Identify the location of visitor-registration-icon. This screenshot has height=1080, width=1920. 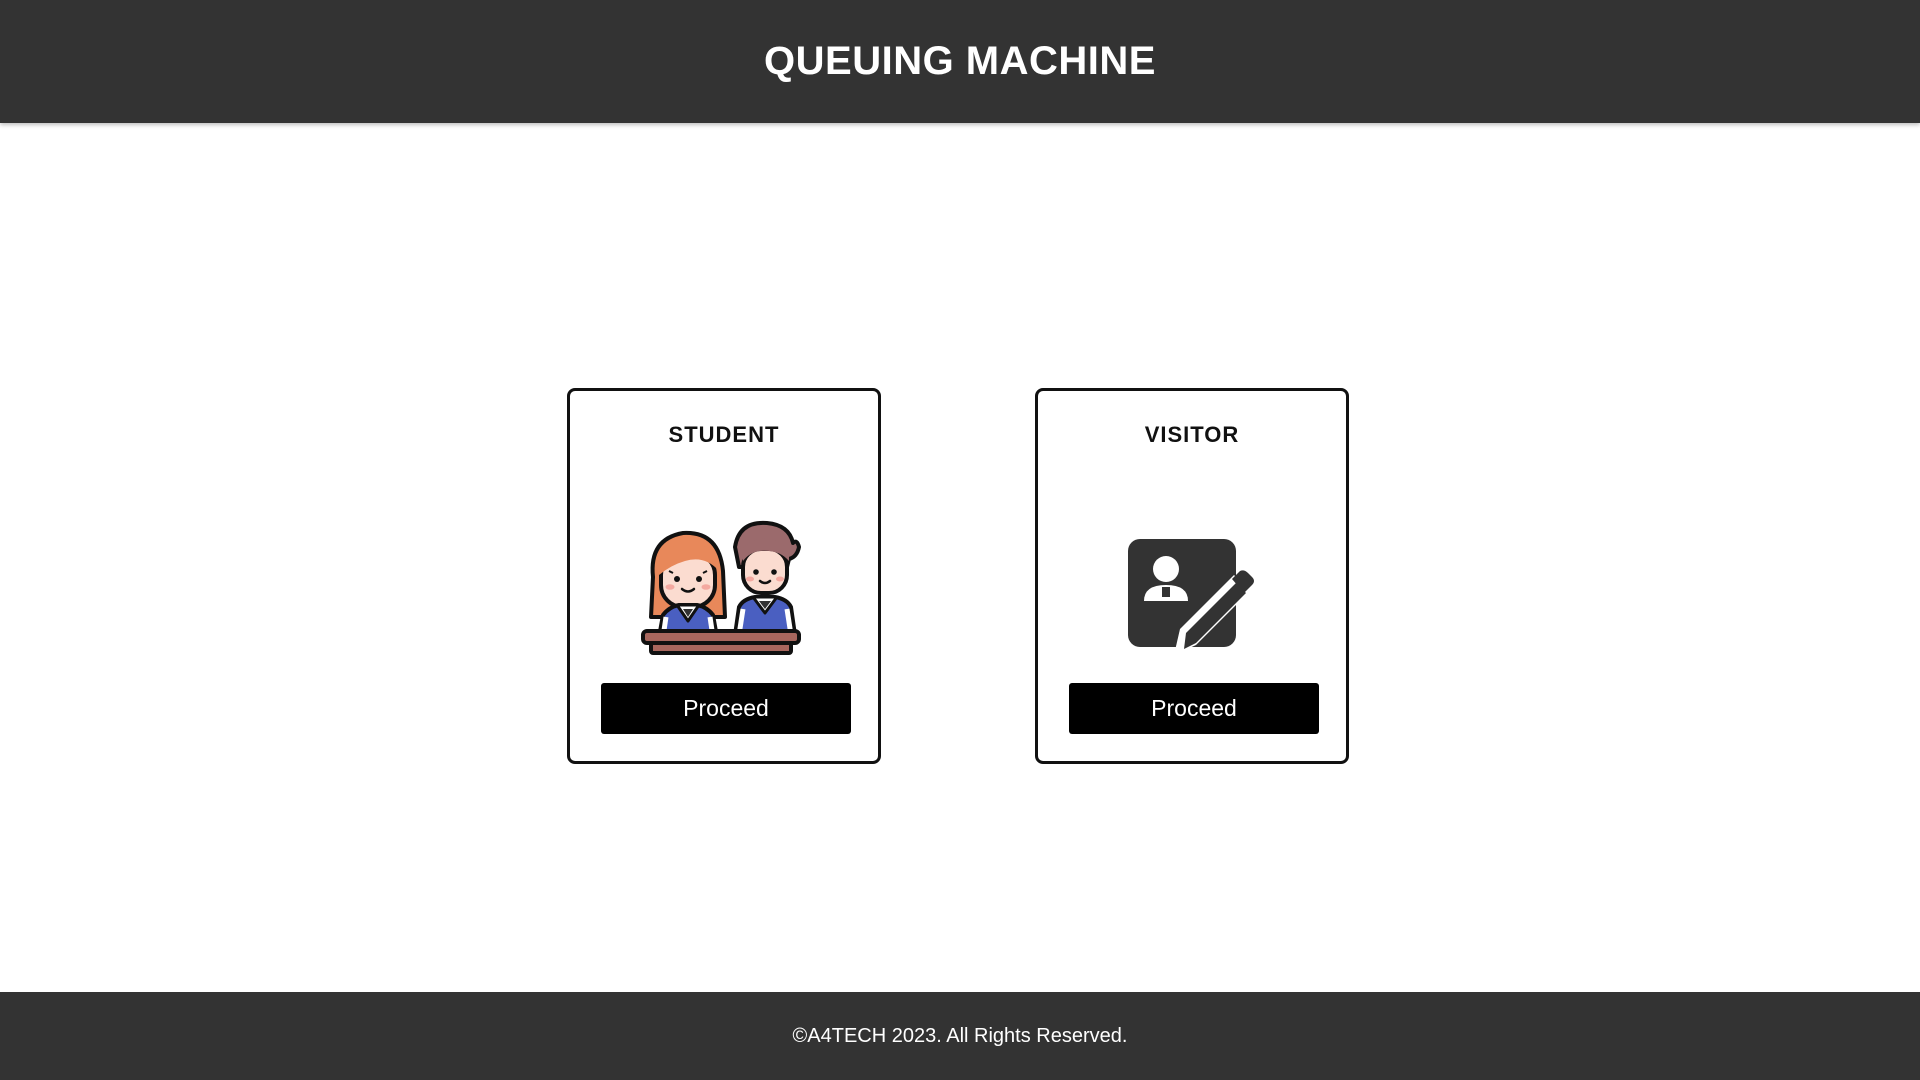
(1191, 597).